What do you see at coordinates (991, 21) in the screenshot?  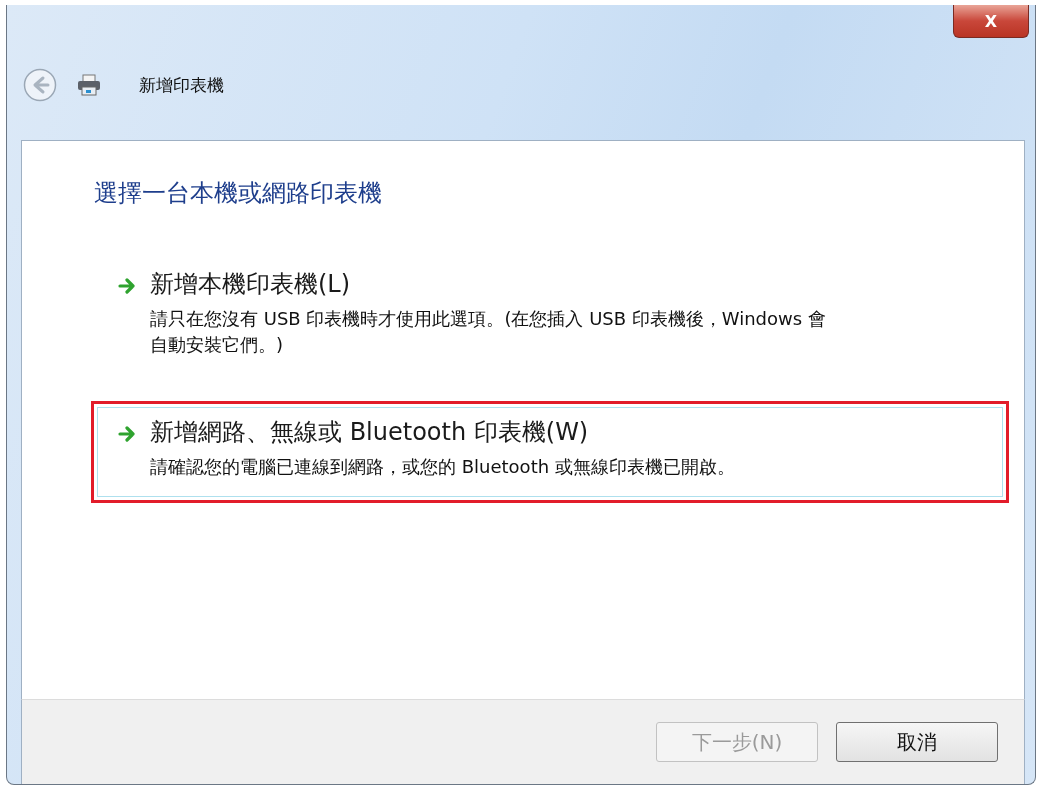 I see `close-button: X` at bounding box center [991, 21].